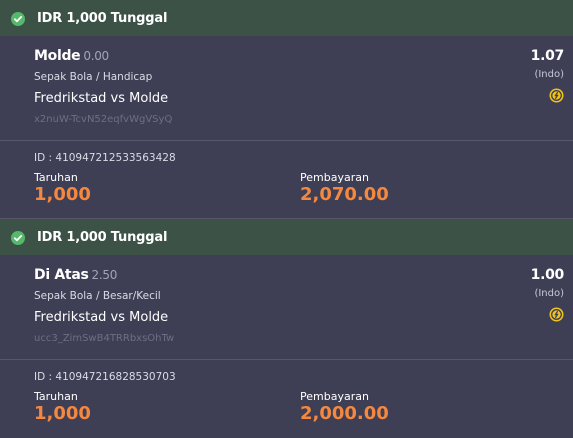 The height and width of the screenshot is (438, 573). Describe the element at coordinates (103, 119) in the screenshot. I see `ticket-code: x2nuW-TcvN52eqfvWgVSyQ` at that location.